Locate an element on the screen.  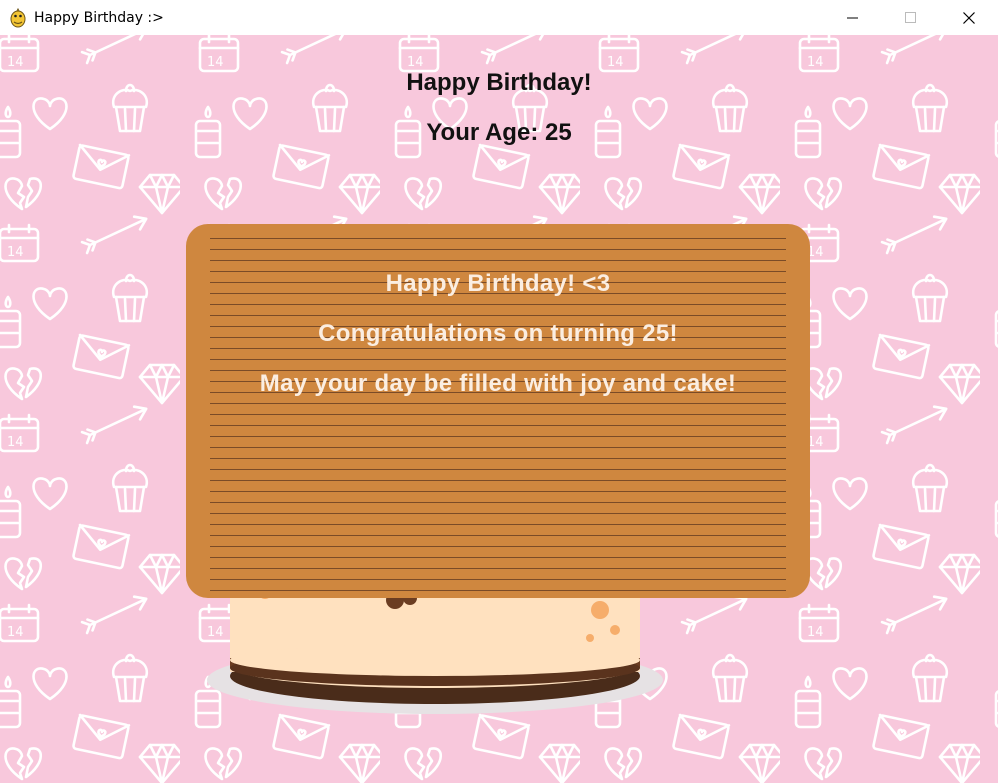
minimize-button is located at coordinates (853, 17).